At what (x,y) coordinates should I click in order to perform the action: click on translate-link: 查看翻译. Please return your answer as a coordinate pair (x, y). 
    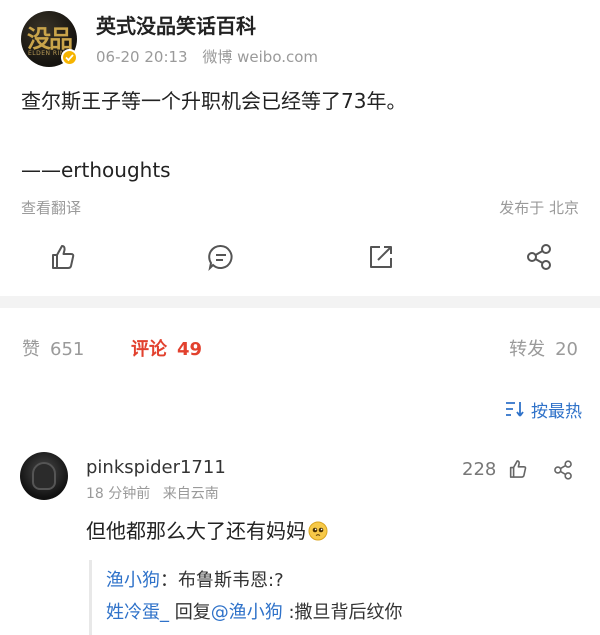
    Looking at the image, I should click on (51, 207).